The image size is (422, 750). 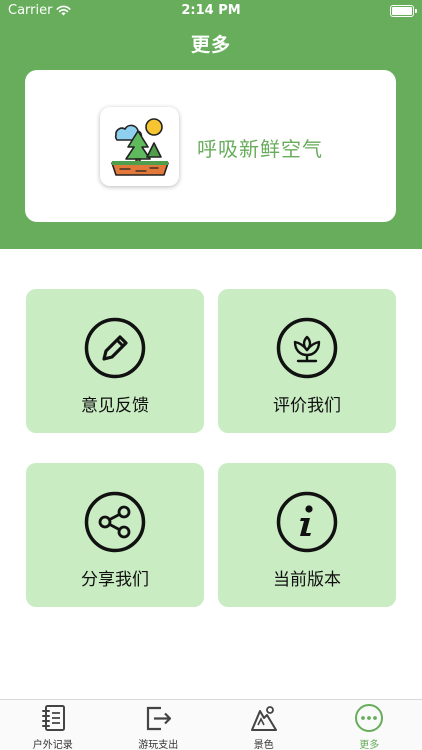 I want to click on tab-outdoor-records: 户外记录, so click(x=53, y=725).